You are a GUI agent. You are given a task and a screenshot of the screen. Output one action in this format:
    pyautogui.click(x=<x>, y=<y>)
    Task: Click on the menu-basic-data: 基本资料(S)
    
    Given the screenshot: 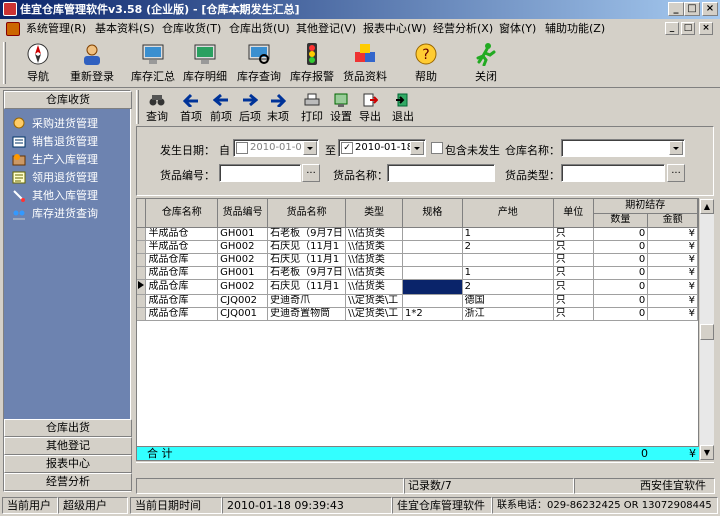 What is the action you would take?
    pyautogui.click(x=125, y=28)
    